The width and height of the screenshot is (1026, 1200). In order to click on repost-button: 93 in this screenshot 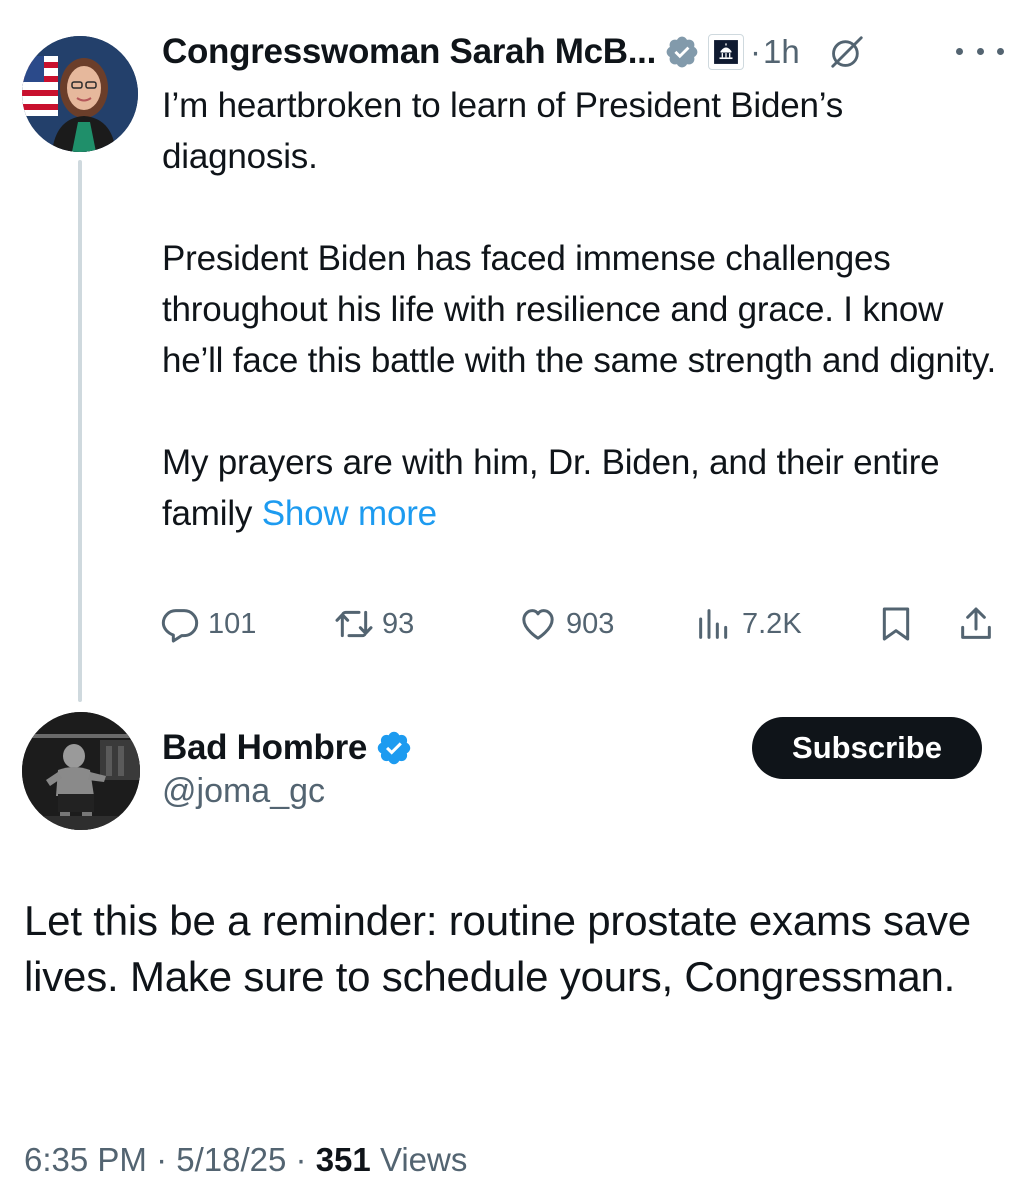, I will do `click(374, 624)`.